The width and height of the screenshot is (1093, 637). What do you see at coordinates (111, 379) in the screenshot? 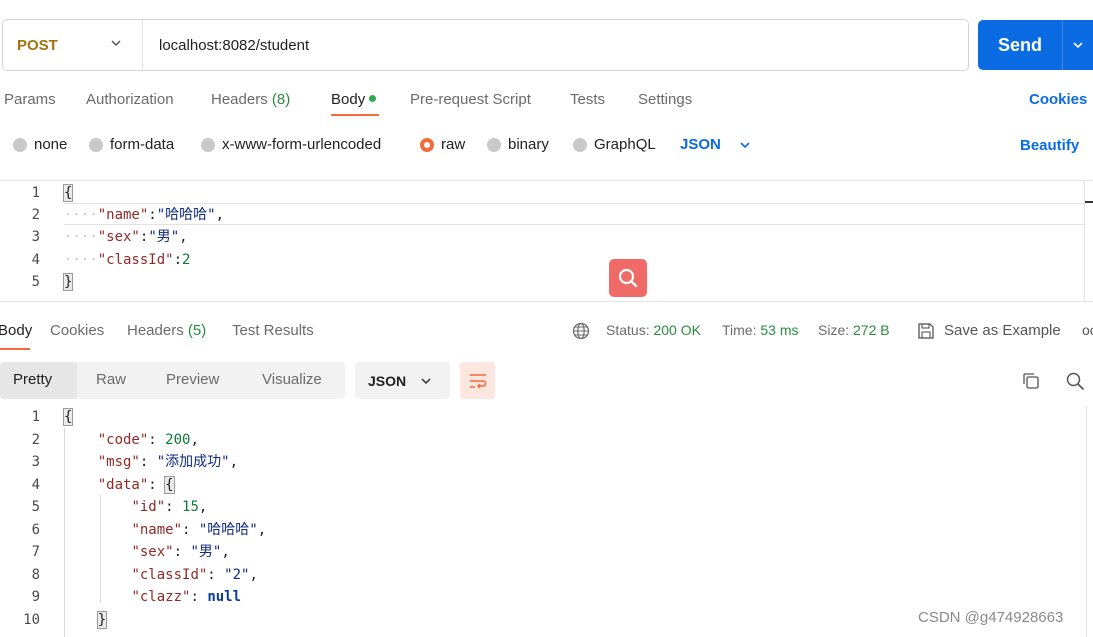
I see `view-raw: Raw` at bounding box center [111, 379].